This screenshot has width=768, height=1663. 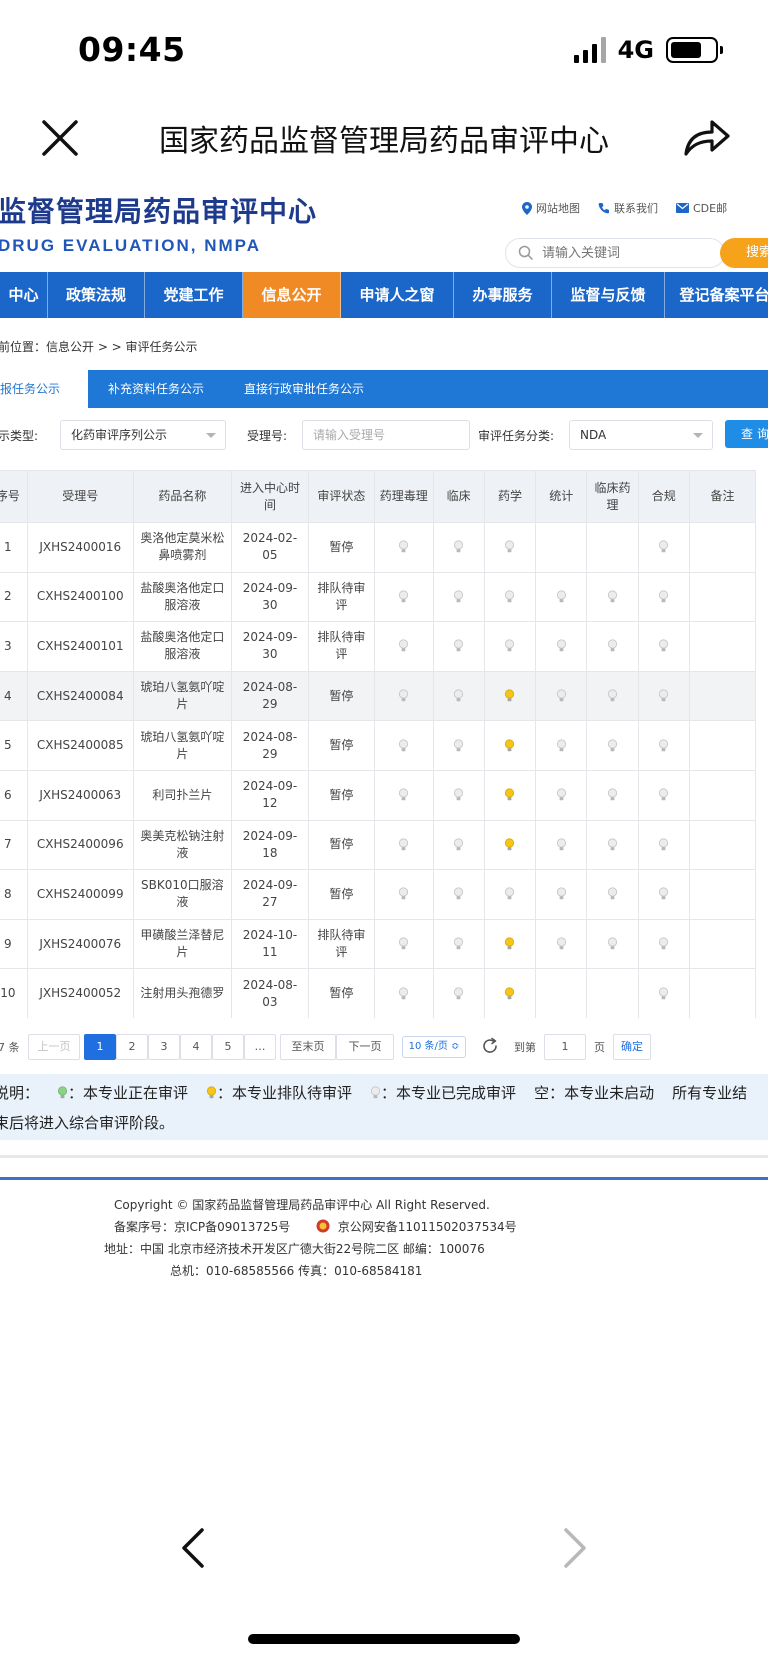 I want to click on cde-mail-link: CDE邮, so click(x=701, y=208).